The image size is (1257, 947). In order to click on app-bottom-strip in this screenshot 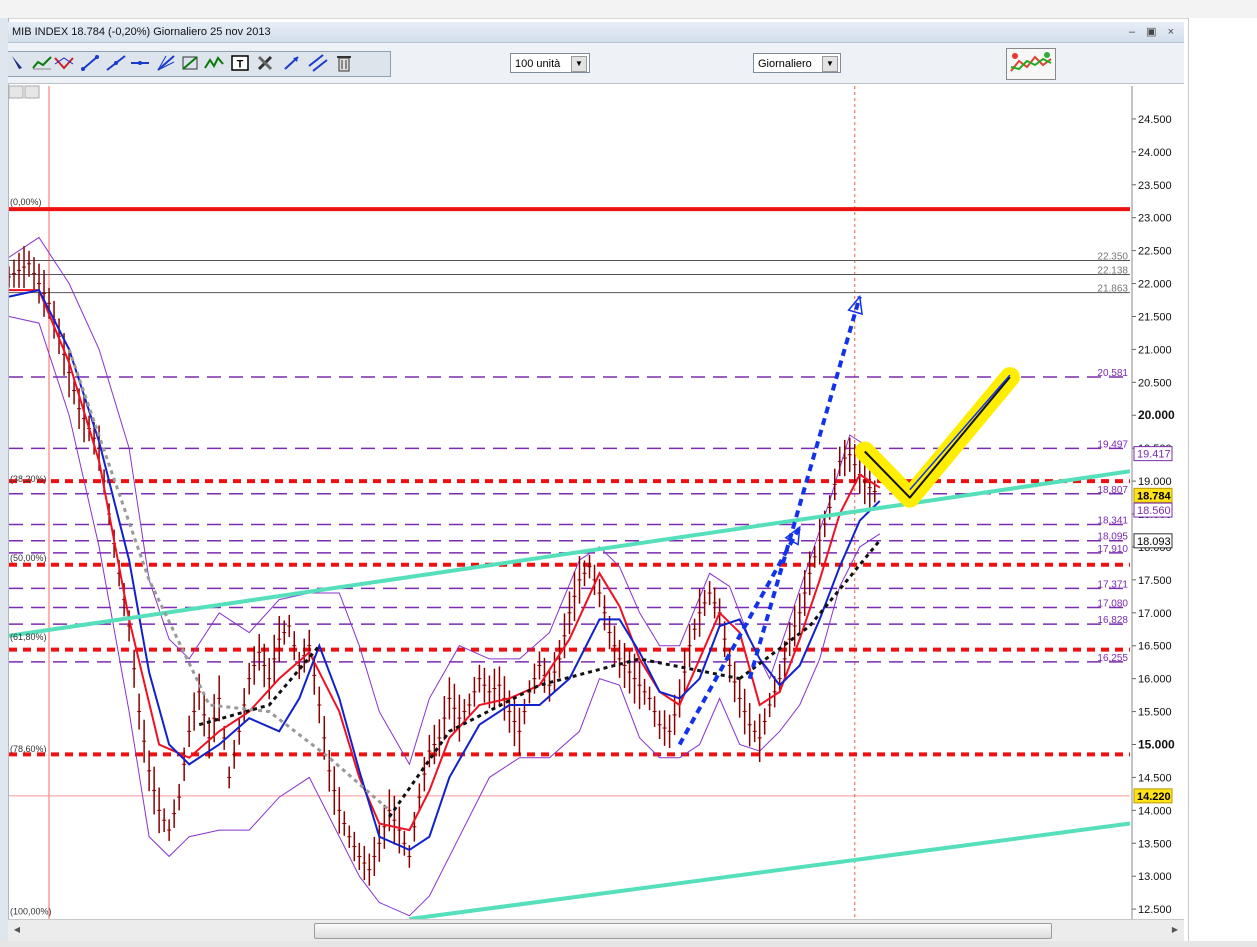, I will do `click(628, 944)`.